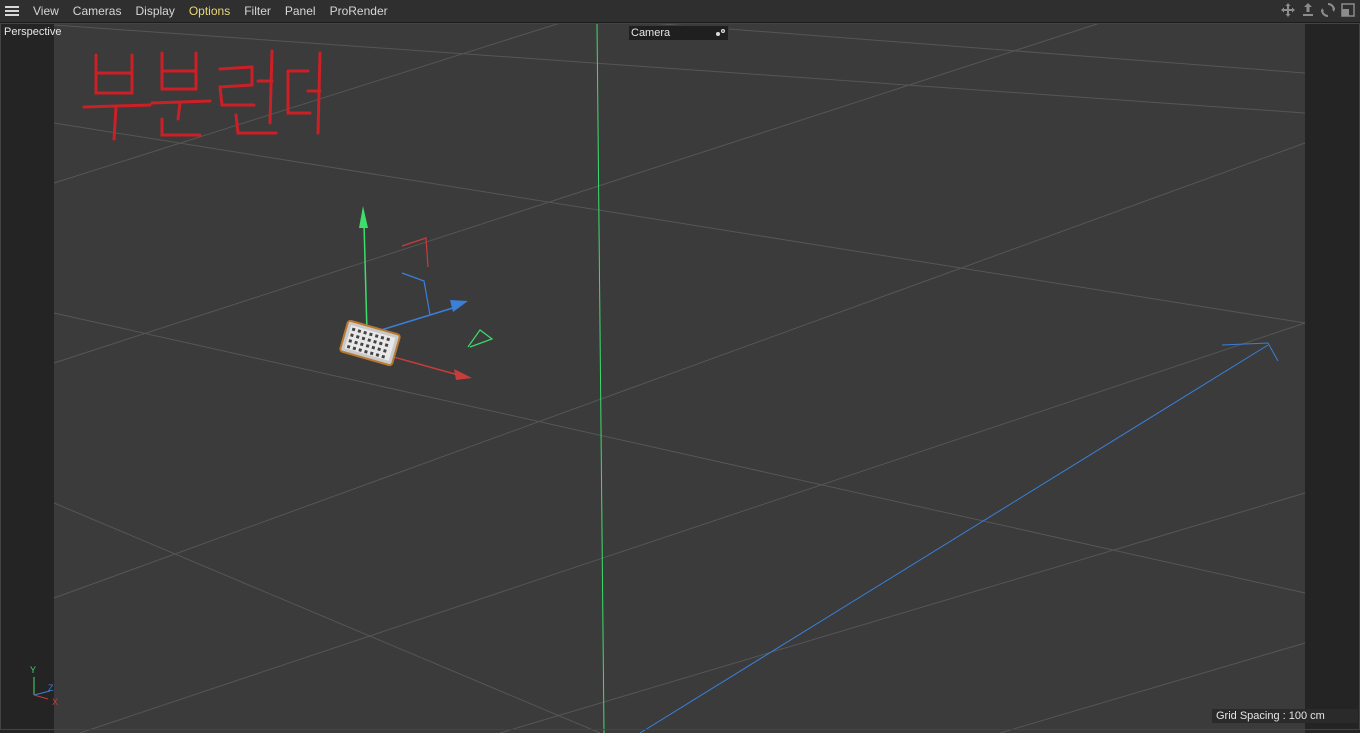 This screenshot has width=1360, height=733. Describe the element at coordinates (678, 33) in the screenshot. I see `camera-select-dropdown: Camera` at that location.